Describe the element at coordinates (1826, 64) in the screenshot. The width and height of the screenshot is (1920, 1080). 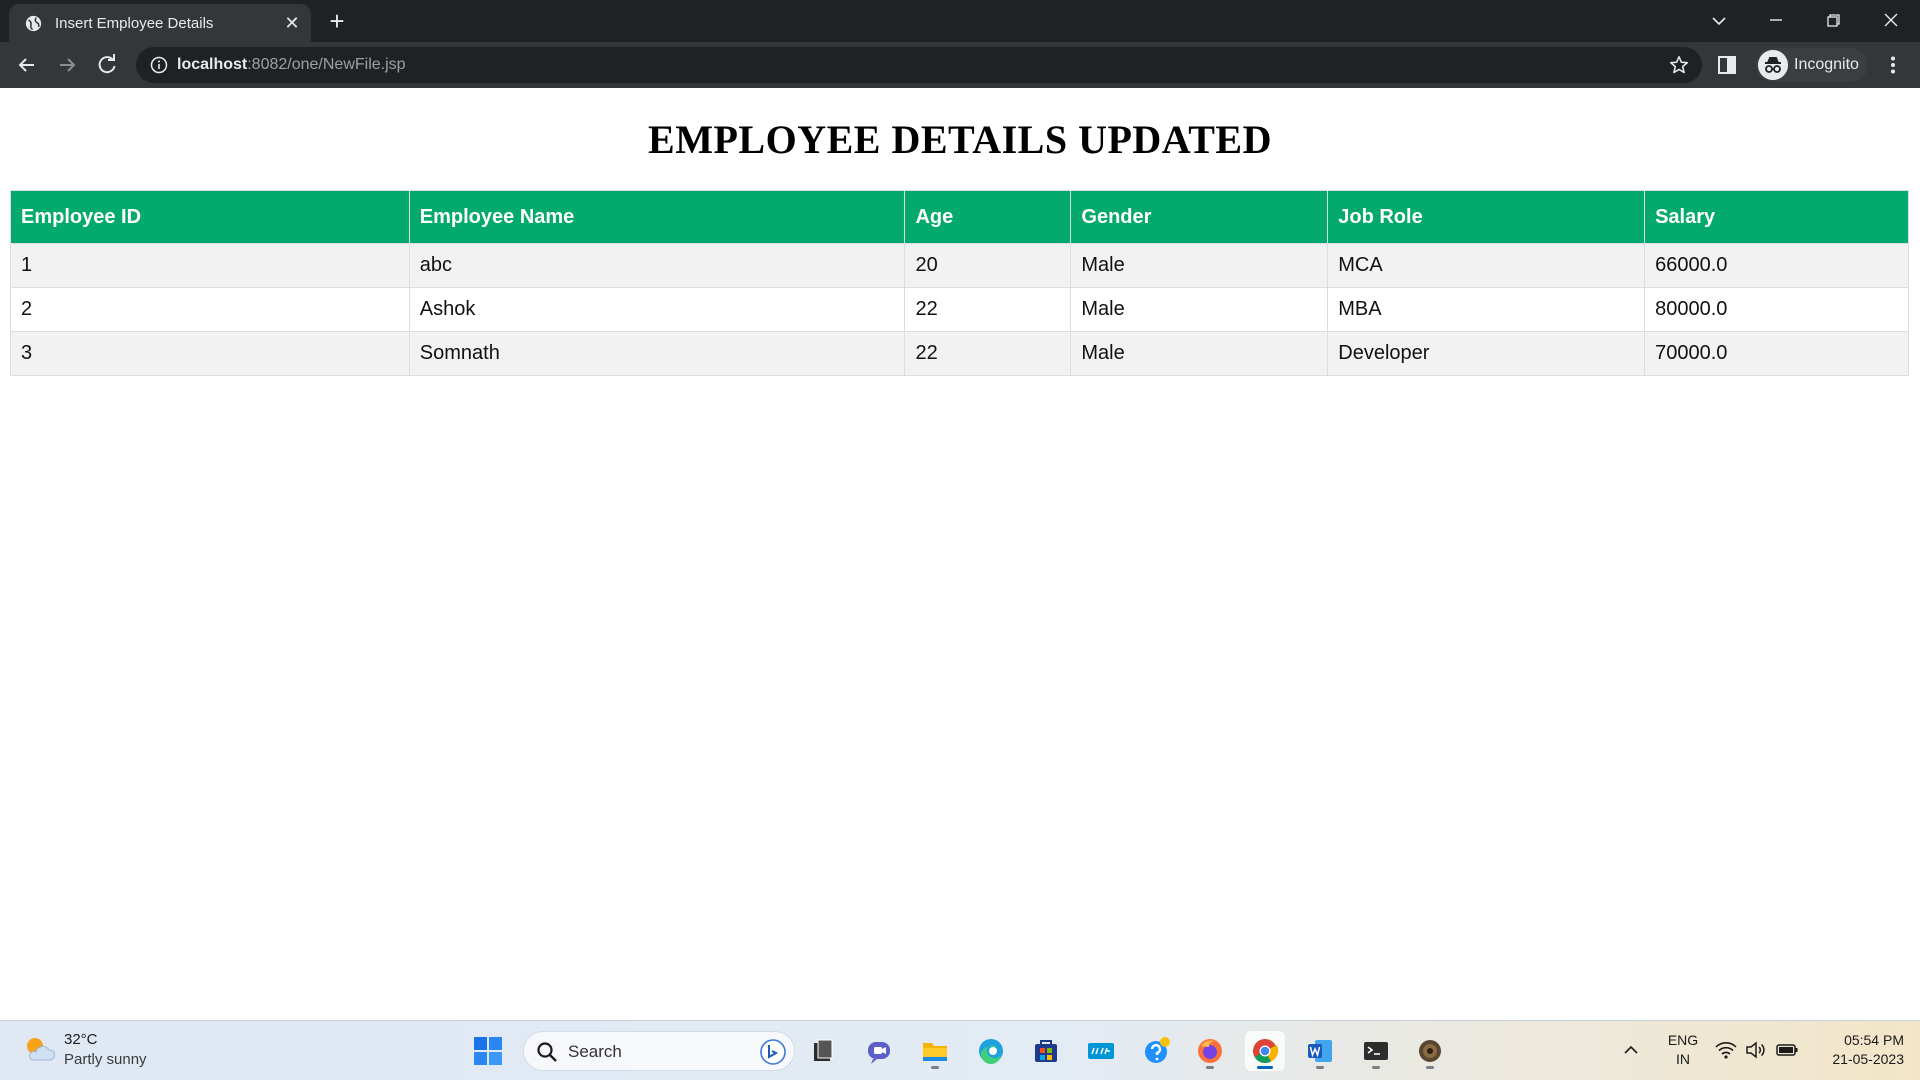
I see `profile-label: Incognito` at that location.